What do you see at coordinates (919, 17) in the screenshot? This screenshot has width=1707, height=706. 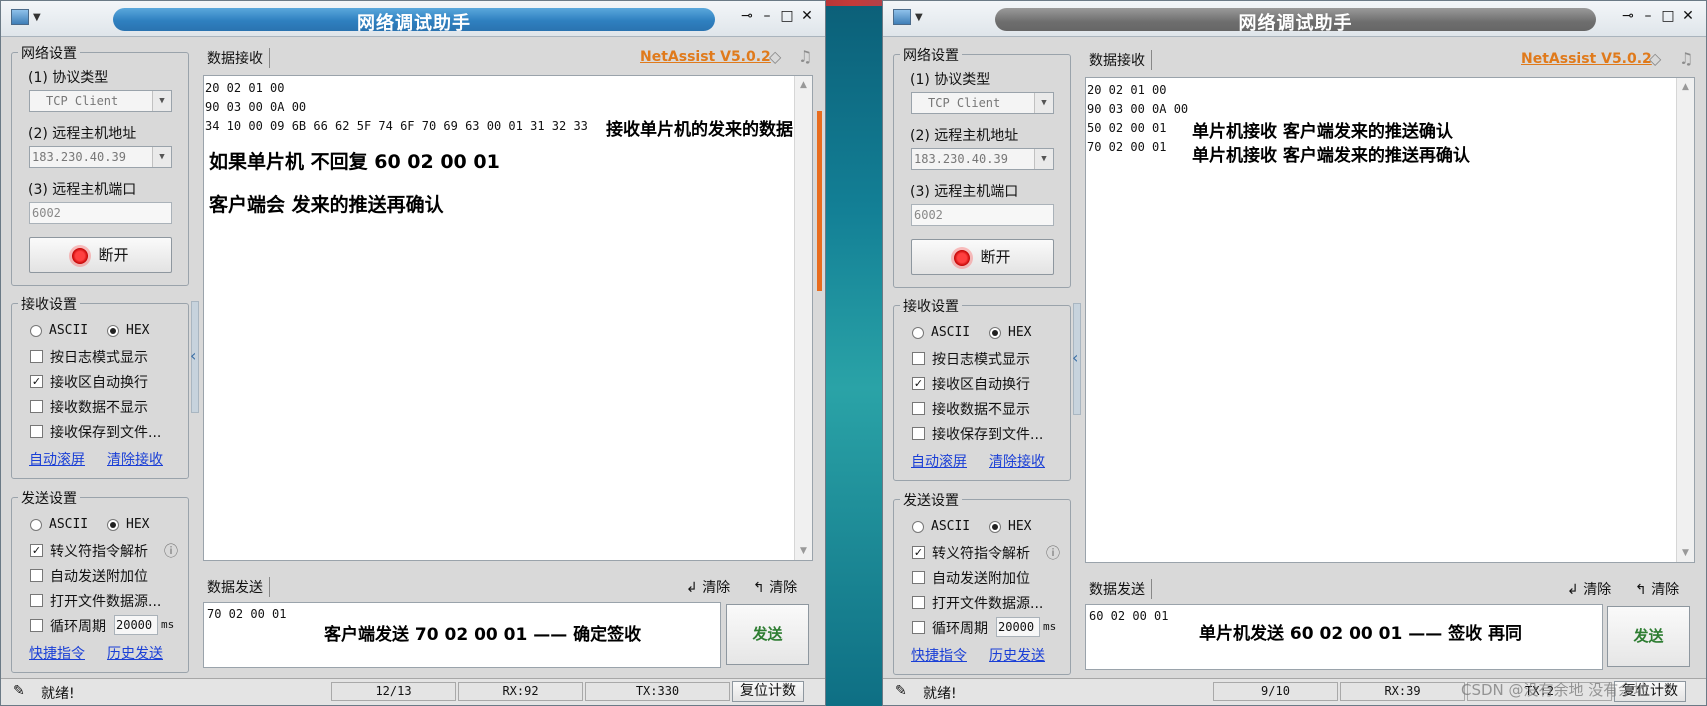 I see `chevron-down-icon: ▼` at bounding box center [919, 17].